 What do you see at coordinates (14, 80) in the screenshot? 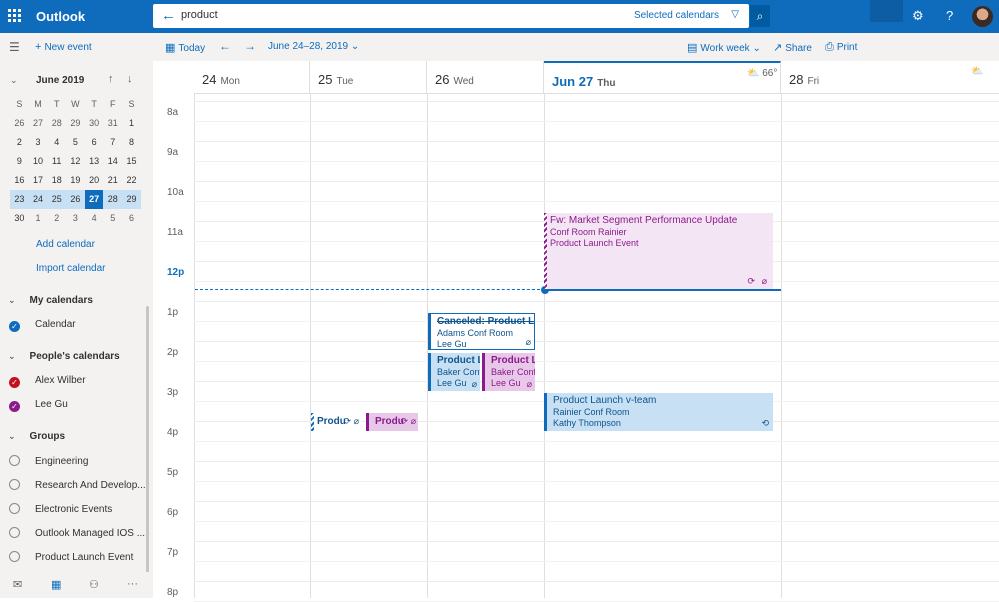
I see `collapse-chevron-icon: ⌄` at bounding box center [14, 80].